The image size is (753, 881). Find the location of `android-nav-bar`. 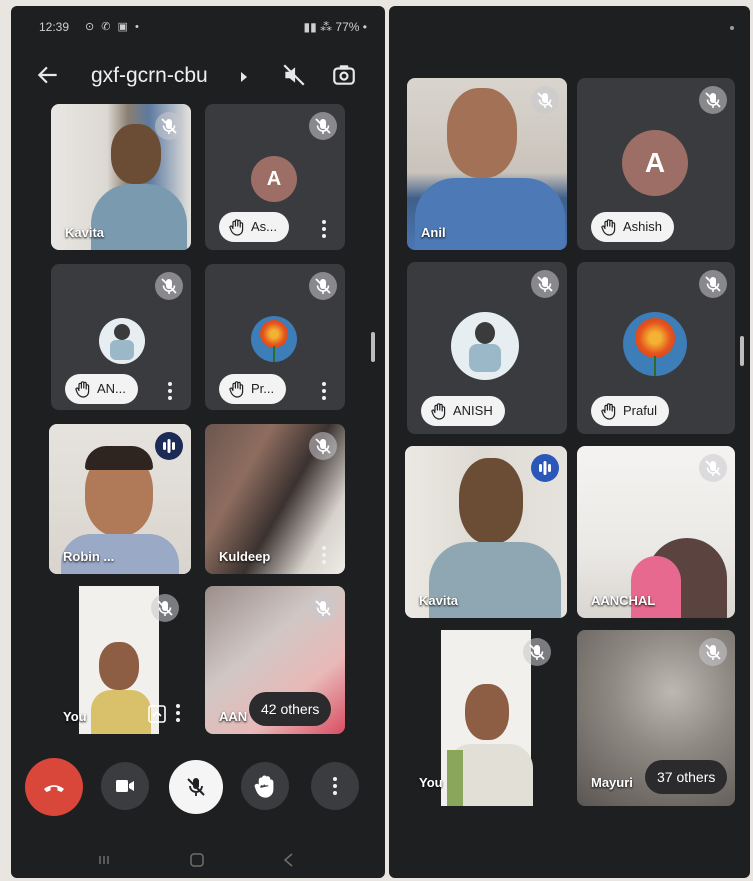

android-nav-bar is located at coordinates (198, 861).